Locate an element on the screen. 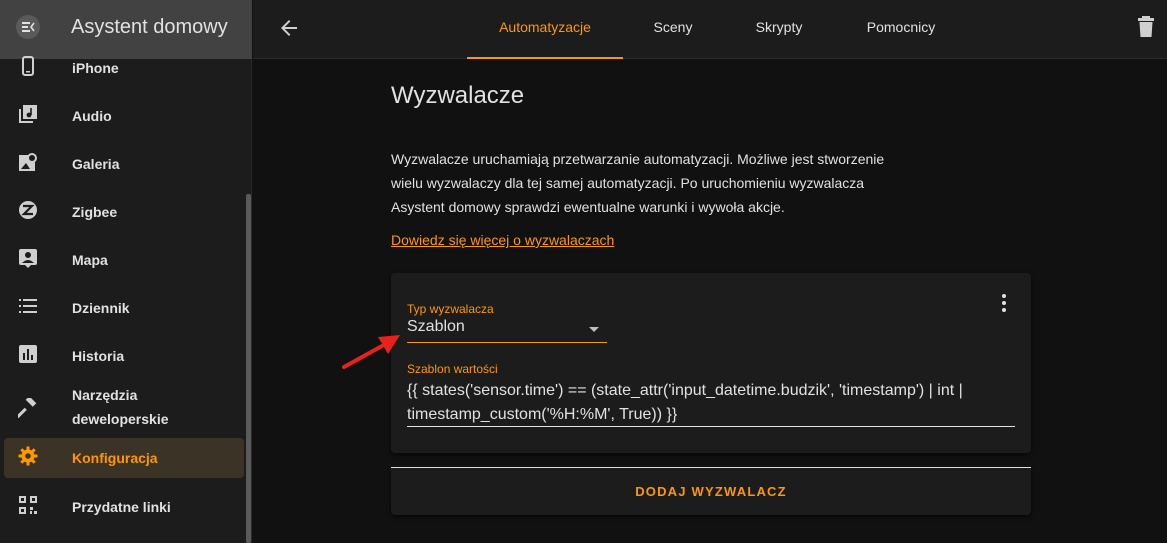 The width and height of the screenshot is (1167, 543). sidebar-item-galeria: Galeria is located at coordinates (124, 164).